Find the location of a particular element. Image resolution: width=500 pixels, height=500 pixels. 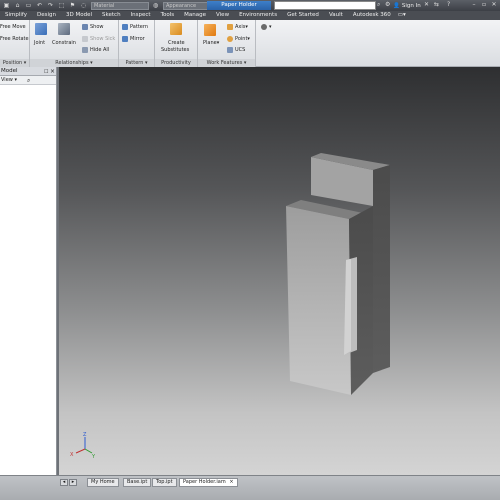

binoculars-icon: ⌕ is located at coordinates (28, 80).